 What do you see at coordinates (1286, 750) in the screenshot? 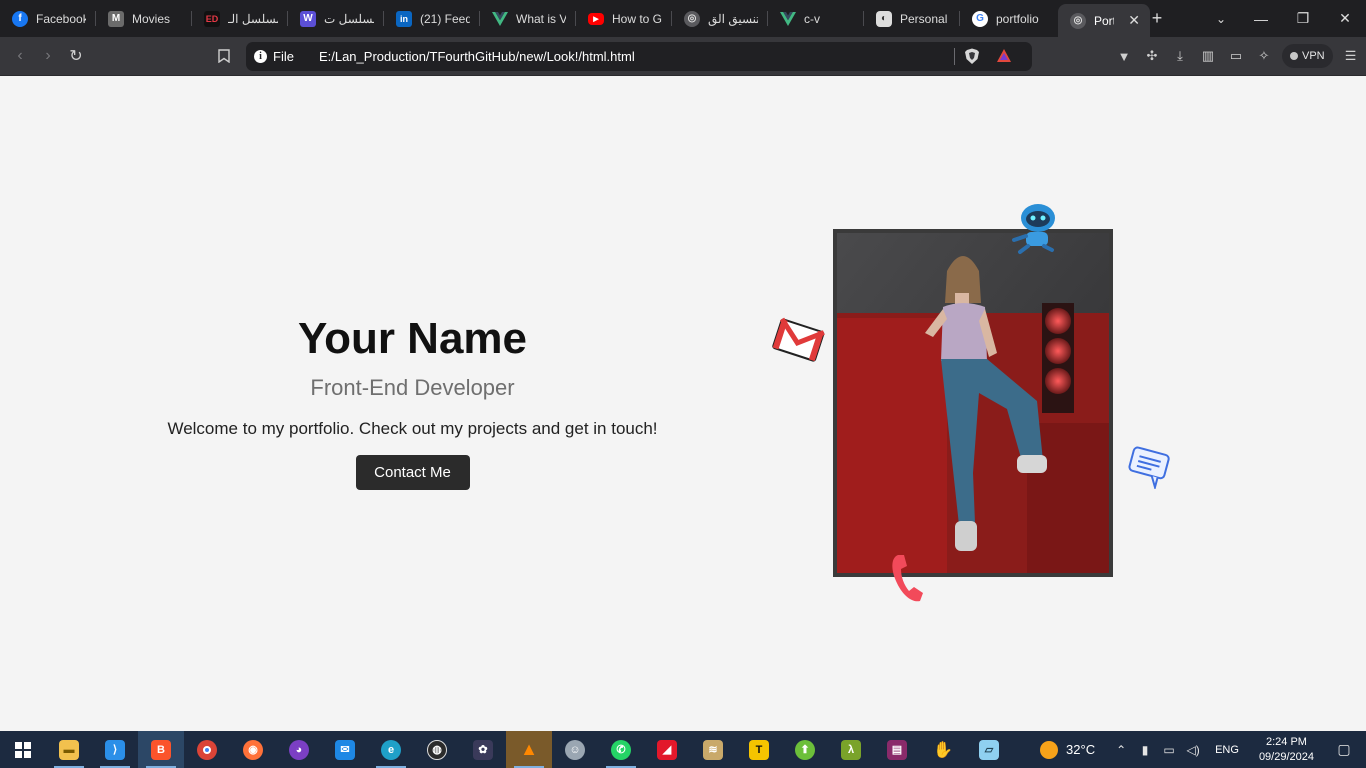
I see `clock: 2:24 PM 09/29/2024` at bounding box center [1286, 750].